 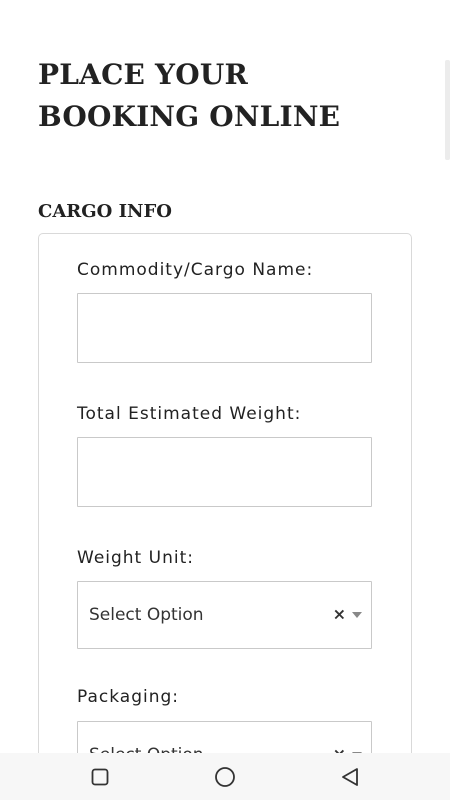 I want to click on section-title-cargo-info: CARGO INFO, so click(x=105, y=211).